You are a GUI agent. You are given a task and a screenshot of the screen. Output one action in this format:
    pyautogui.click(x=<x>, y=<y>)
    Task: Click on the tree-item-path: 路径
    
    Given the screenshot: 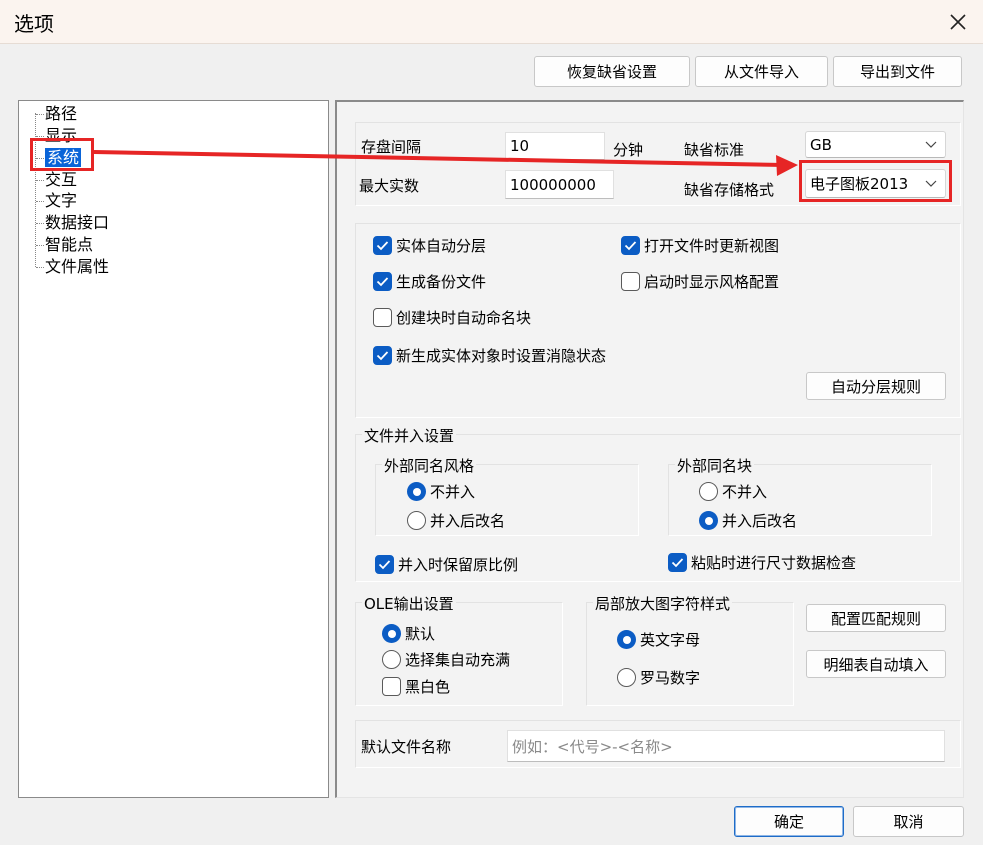 What is the action you would take?
    pyautogui.click(x=56, y=114)
    